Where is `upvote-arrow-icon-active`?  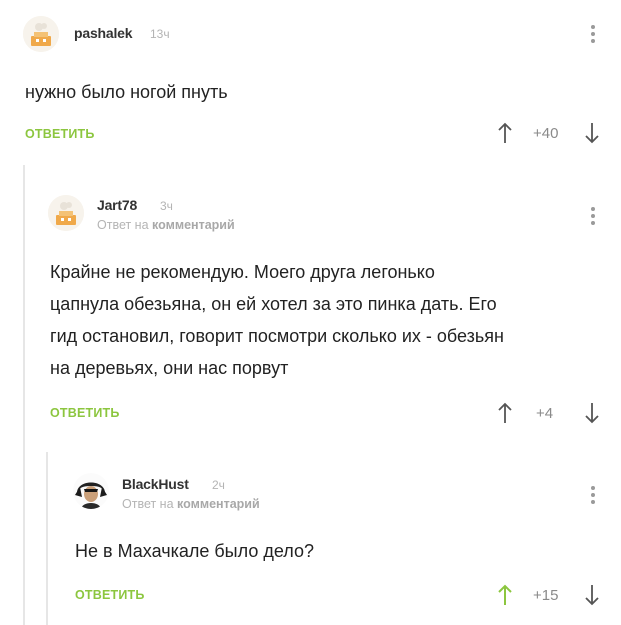
upvote-arrow-icon-active is located at coordinates (505, 595).